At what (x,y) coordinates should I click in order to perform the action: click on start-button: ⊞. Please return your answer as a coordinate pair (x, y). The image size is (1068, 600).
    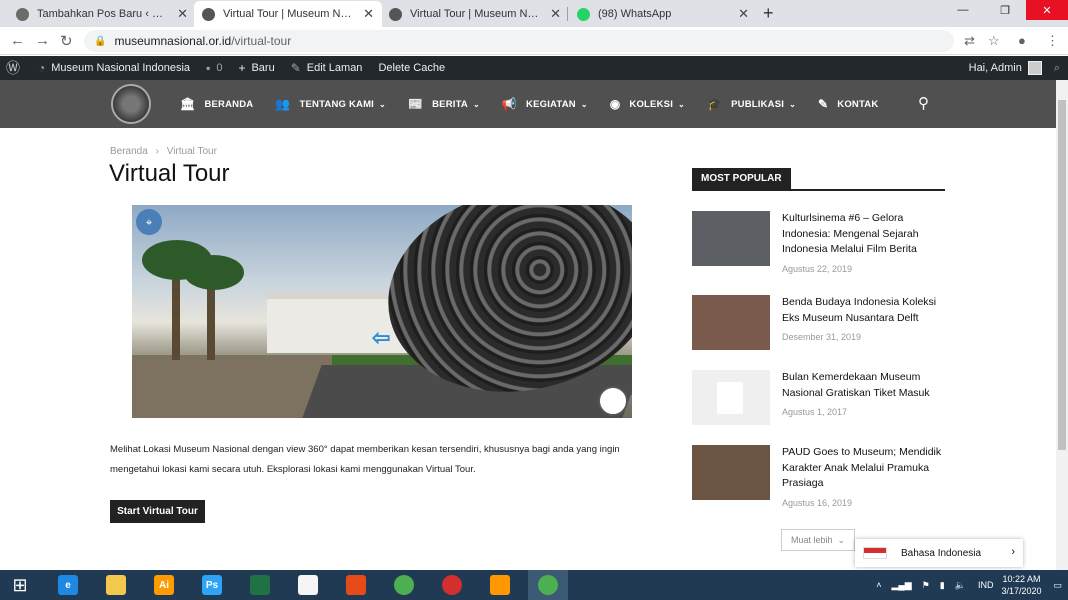
    Looking at the image, I should click on (20, 585).